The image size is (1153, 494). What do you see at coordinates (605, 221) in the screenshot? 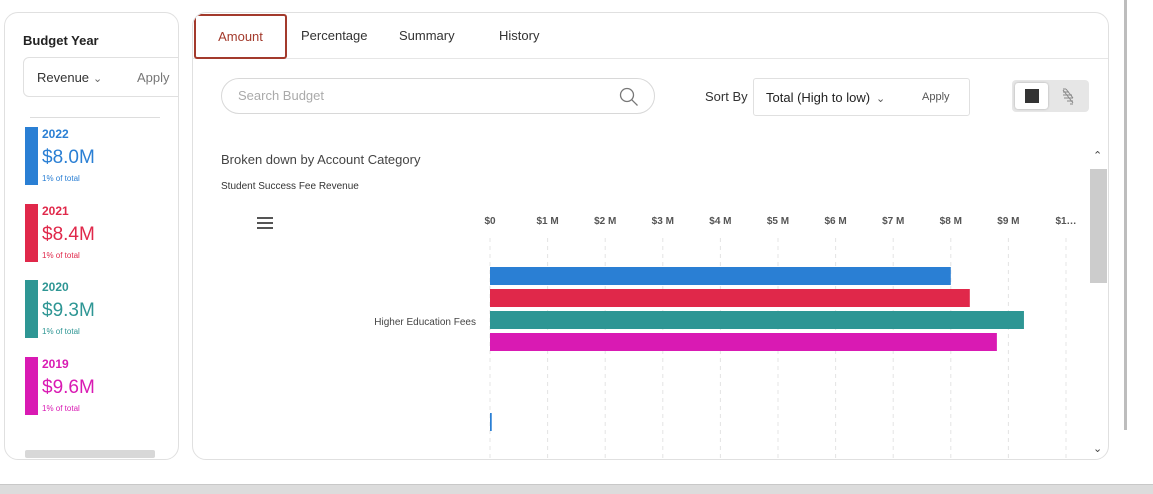
I see `x-tick-label: $2 M` at bounding box center [605, 221].